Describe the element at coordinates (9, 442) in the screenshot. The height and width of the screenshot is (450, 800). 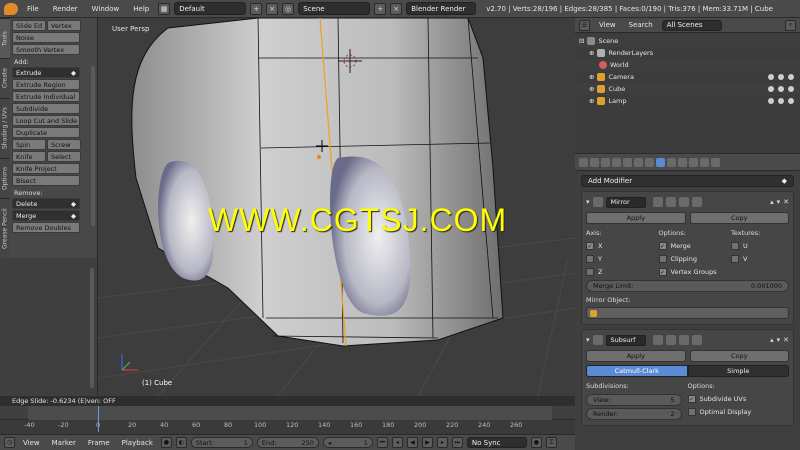
I see `editor-type-icon: ◷` at that location.